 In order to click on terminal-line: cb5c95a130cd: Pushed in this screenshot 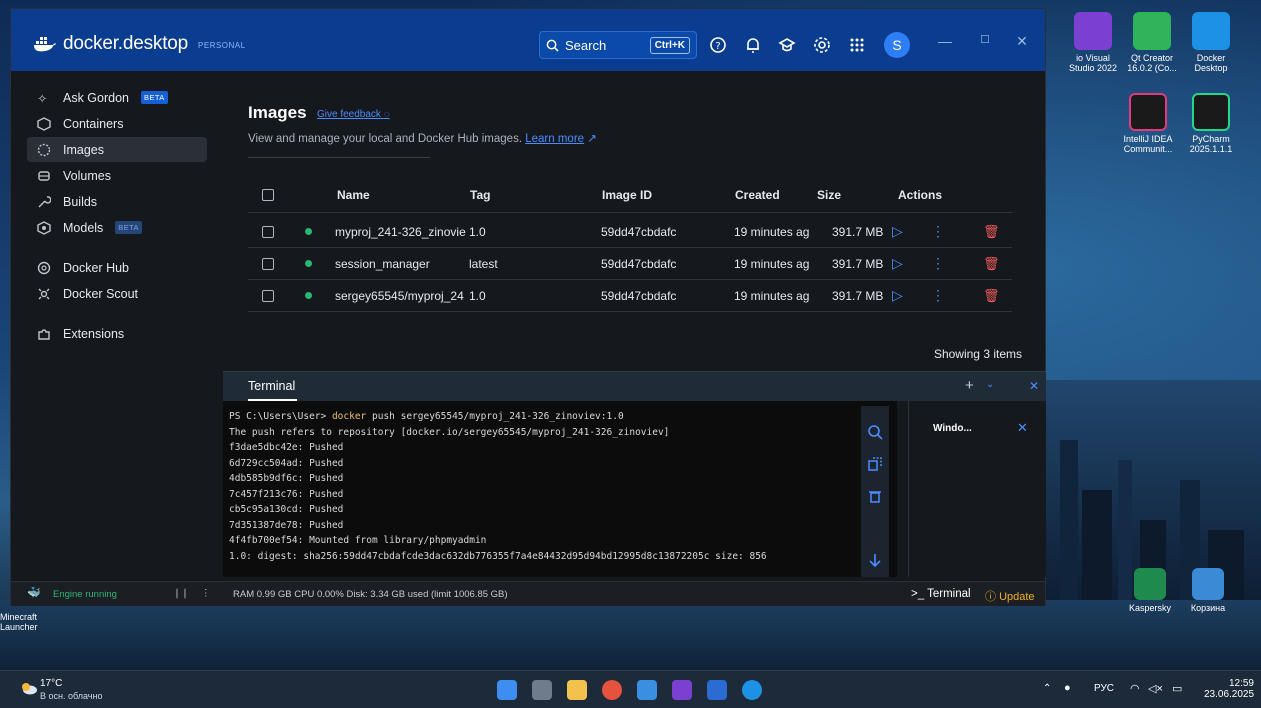, I will do `click(286, 509)`.